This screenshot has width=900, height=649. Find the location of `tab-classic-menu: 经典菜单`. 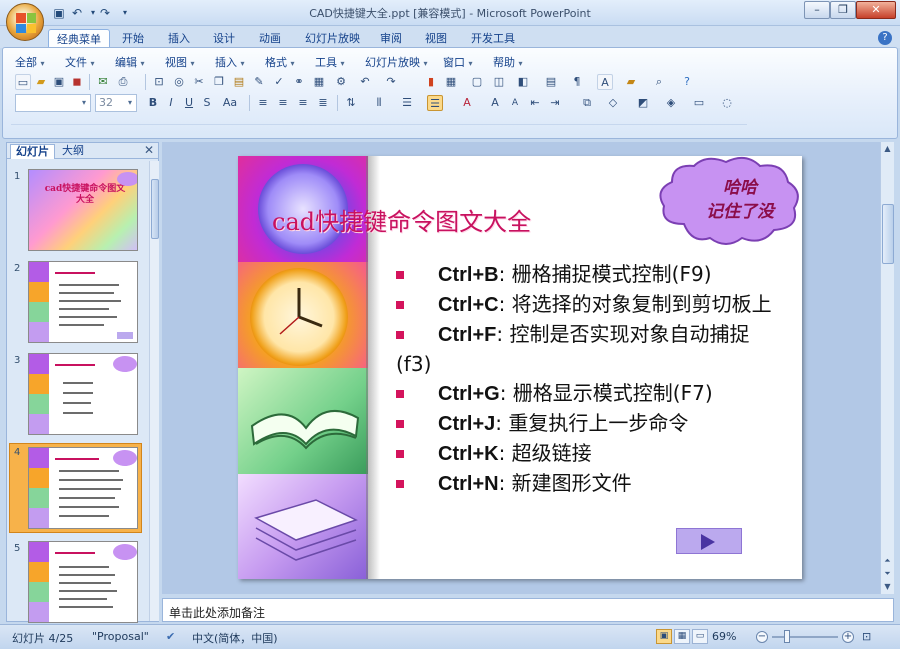

tab-classic-menu: 经典菜单 is located at coordinates (79, 38).